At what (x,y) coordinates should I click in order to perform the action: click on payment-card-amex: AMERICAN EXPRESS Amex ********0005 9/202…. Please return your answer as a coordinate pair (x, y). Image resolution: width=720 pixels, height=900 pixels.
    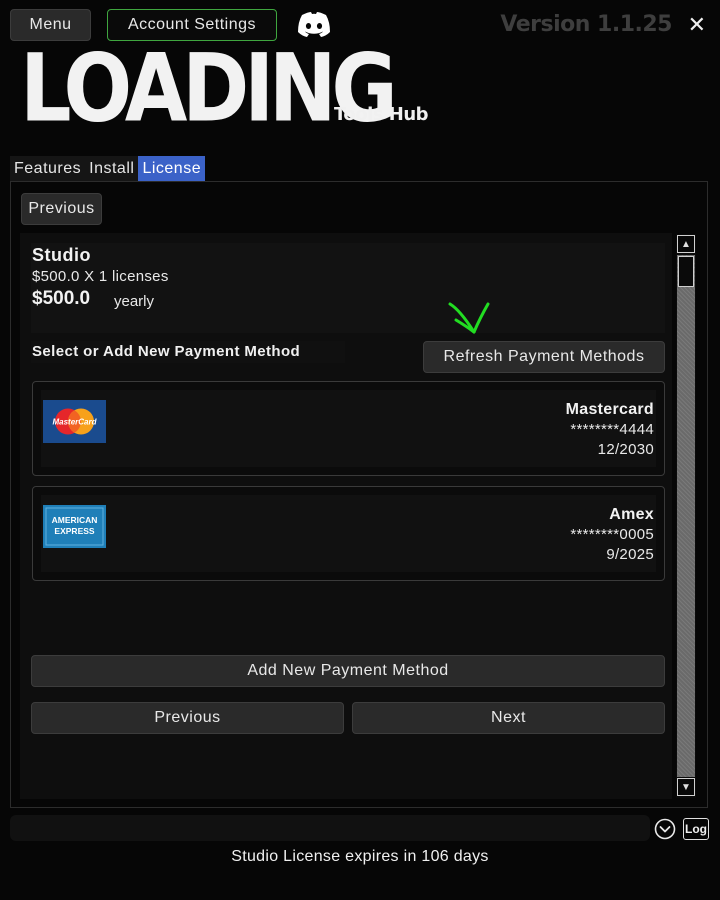
    Looking at the image, I should click on (348, 533).